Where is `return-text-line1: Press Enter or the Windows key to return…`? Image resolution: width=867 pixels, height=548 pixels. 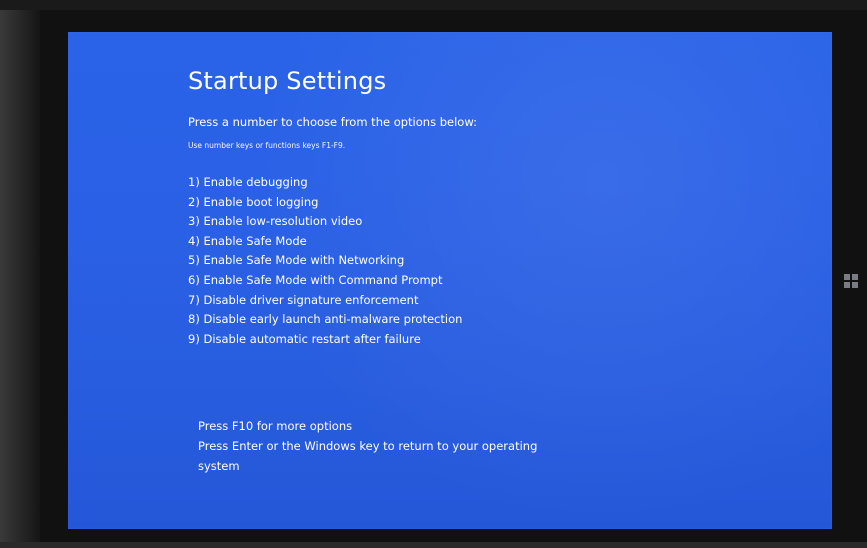 return-text-line1: Press Enter or the Windows key to return… is located at coordinates (408, 446).